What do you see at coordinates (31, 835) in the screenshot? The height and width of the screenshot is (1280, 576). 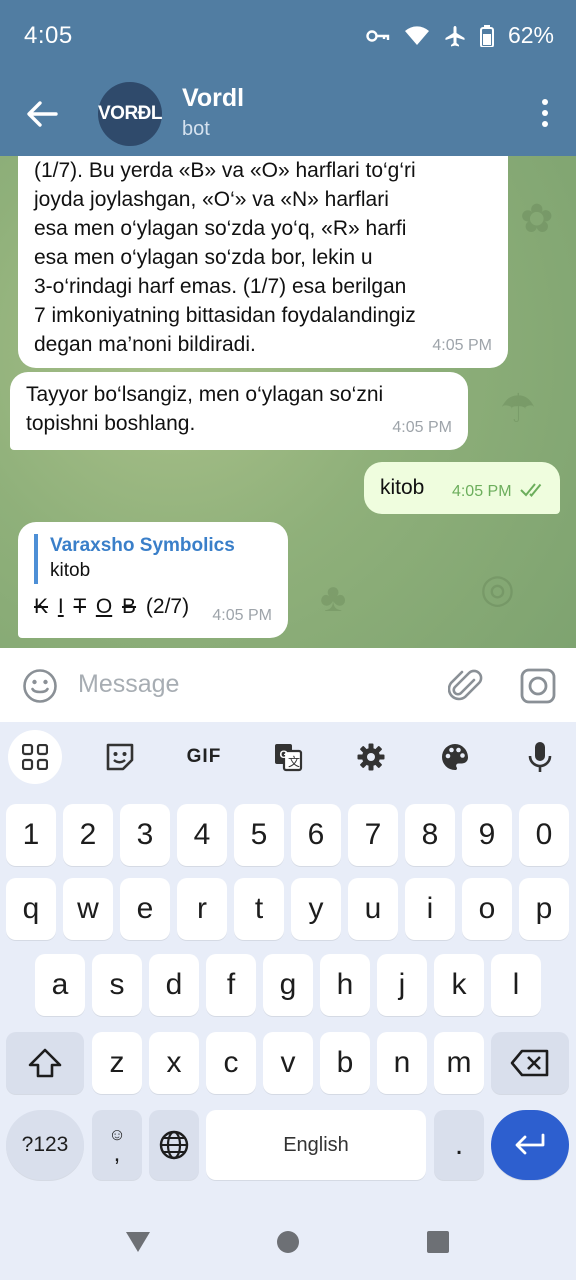 I see `key-1: 1` at bounding box center [31, 835].